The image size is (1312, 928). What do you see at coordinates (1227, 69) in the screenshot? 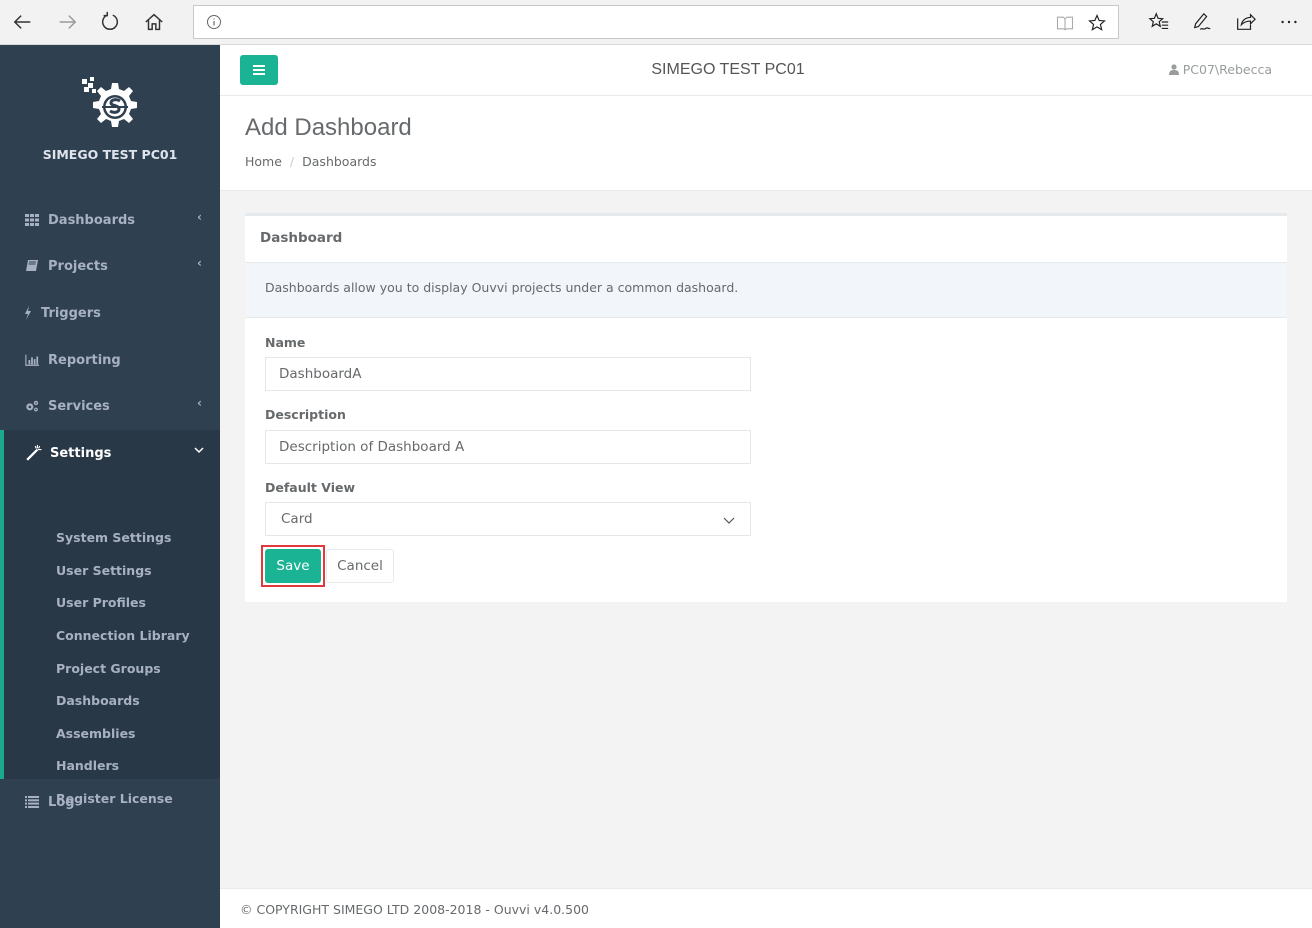
I see `username: PC07\Rebecca` at bounding box center [1227, 69].